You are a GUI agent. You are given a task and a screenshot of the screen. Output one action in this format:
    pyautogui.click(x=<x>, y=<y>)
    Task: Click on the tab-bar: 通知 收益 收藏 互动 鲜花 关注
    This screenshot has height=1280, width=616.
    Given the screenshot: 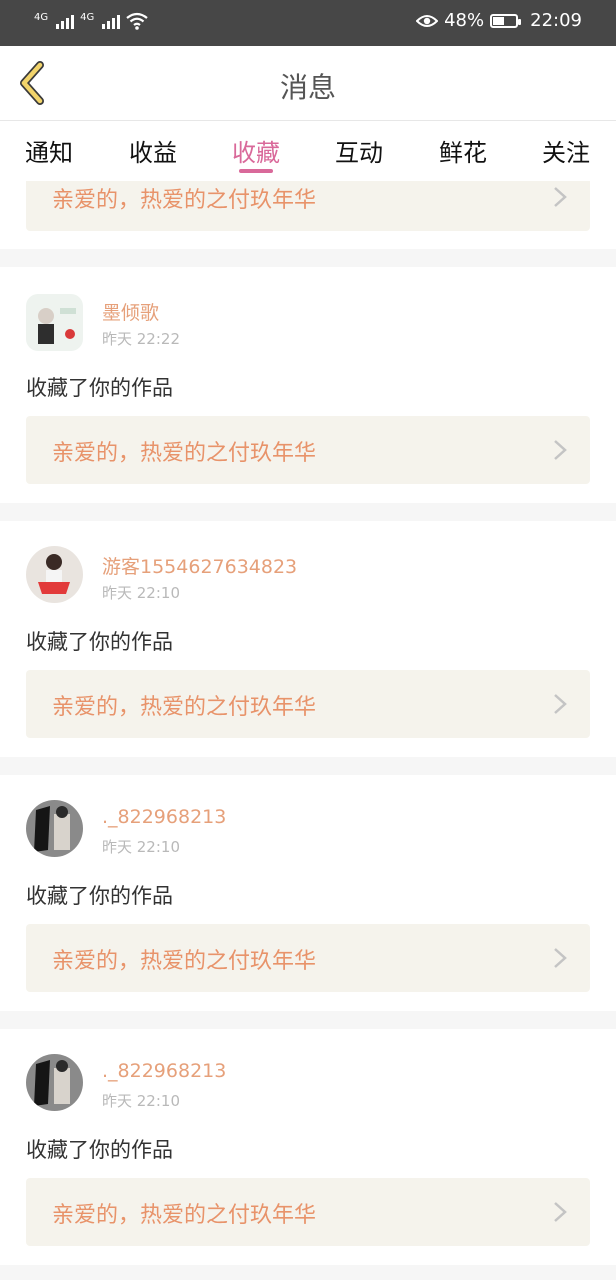 What is the action you would take?
    pyautogui.click(x=308, y=151)
    